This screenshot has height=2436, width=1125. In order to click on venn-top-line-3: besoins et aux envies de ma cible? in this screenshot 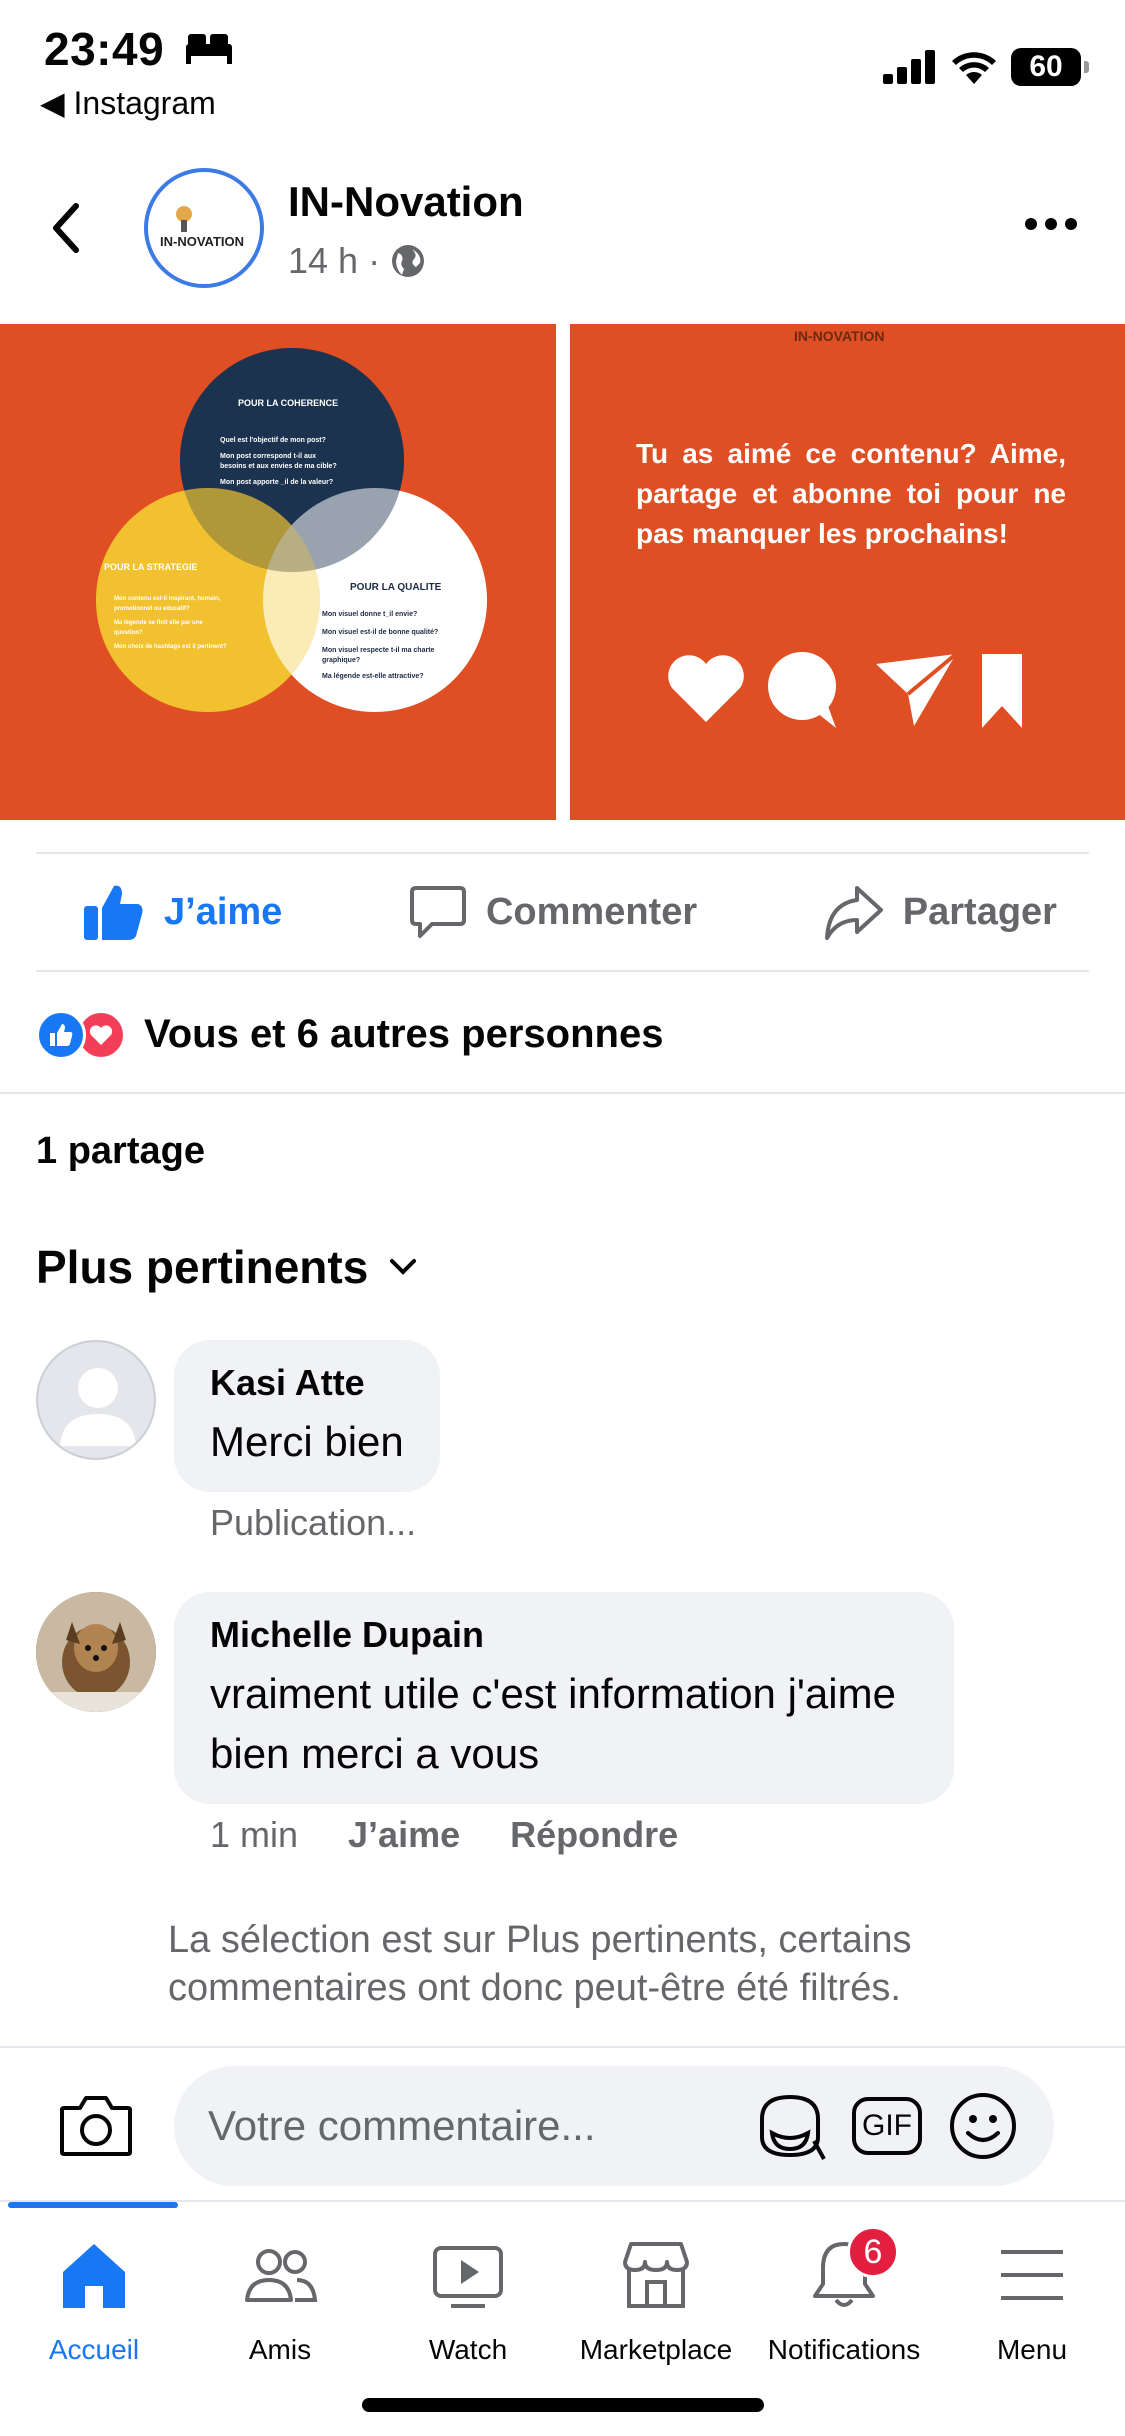, I will do `click(278, 466)`.